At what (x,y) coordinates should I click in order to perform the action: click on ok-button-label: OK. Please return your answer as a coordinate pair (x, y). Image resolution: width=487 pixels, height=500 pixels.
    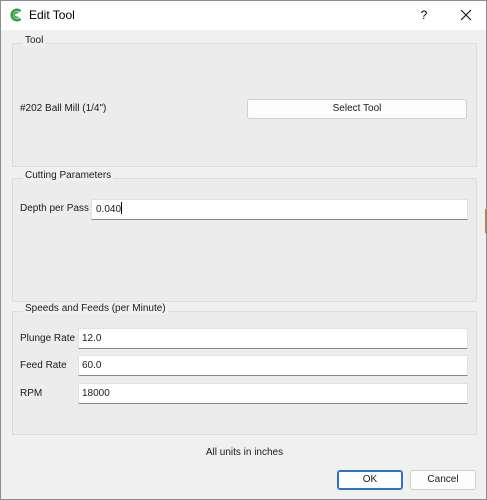
    Looking at the image, I should click on (370, 479).